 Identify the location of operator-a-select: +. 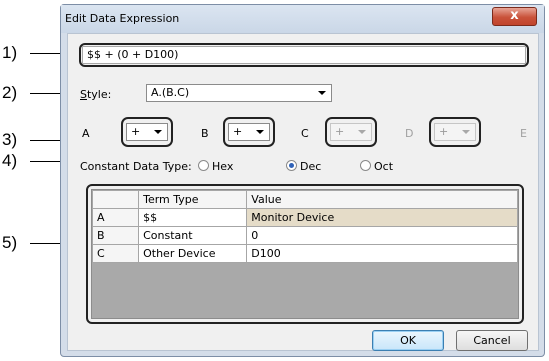
(147, 132).